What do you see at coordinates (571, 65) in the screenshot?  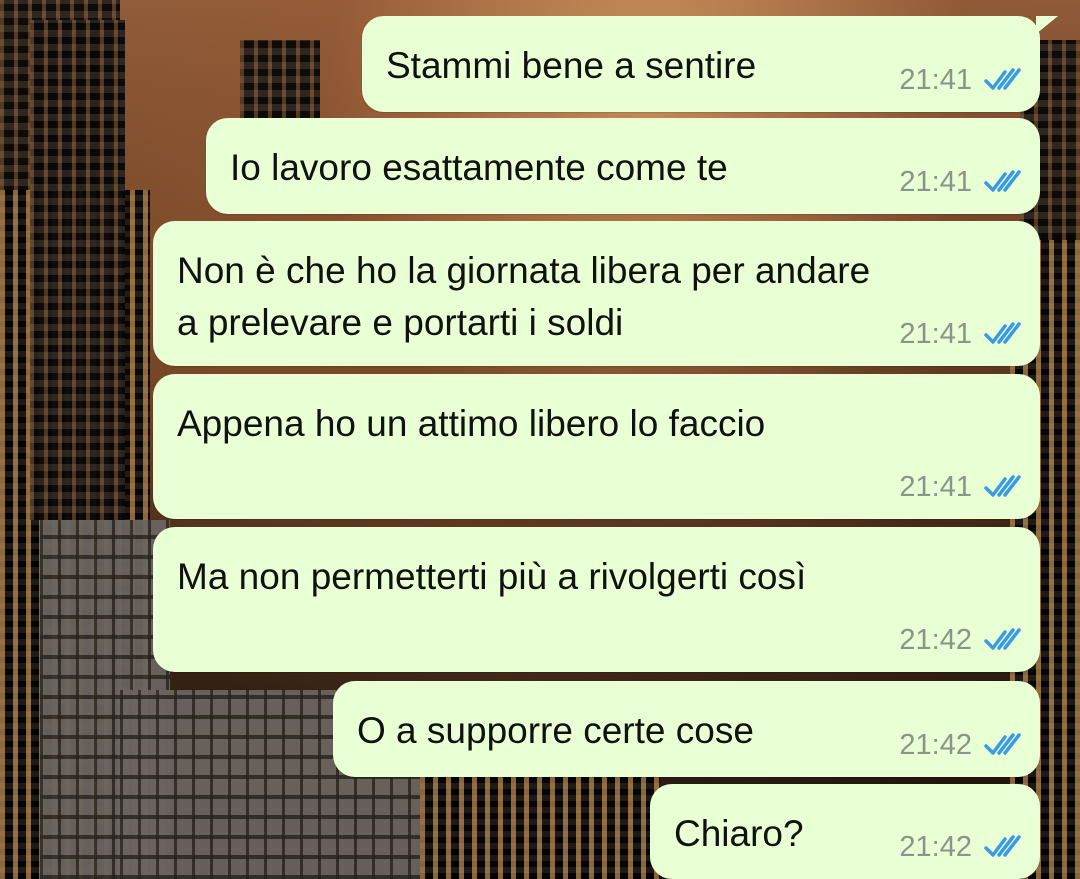 I see `message-text: Stammi bene a sentire` at bounding box center [571, 65].